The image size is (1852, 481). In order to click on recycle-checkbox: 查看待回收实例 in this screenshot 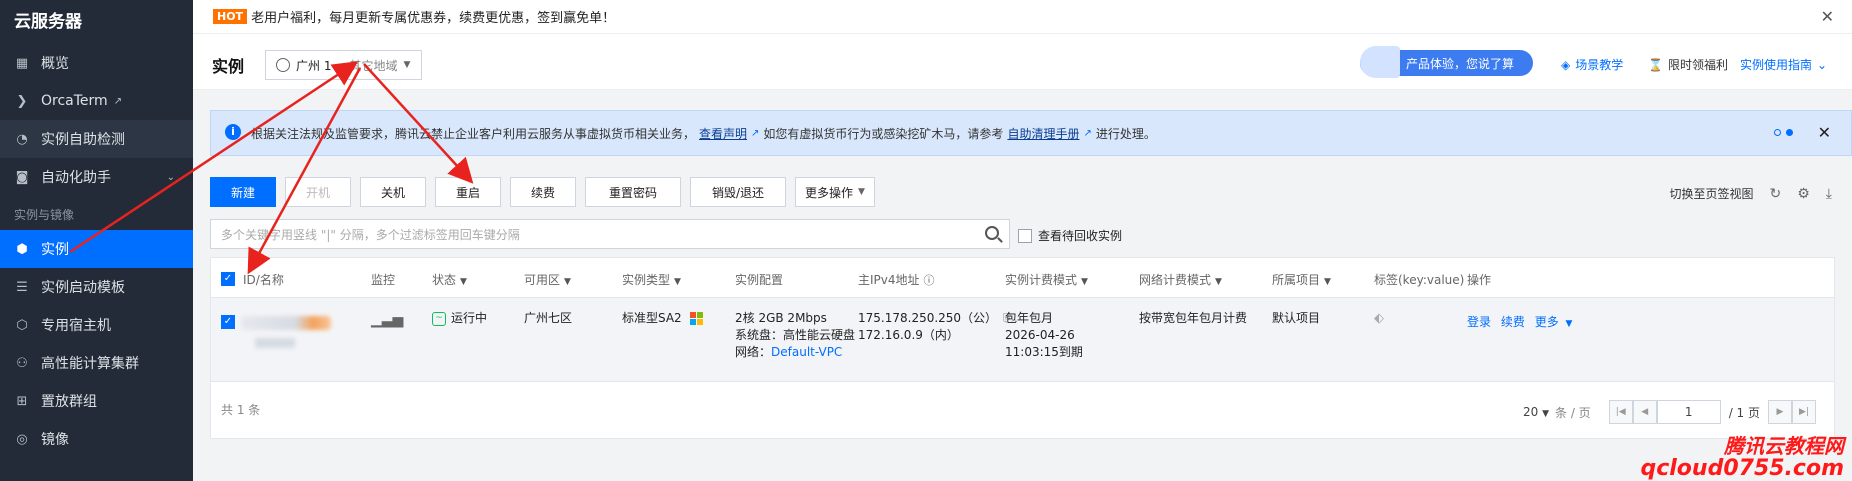, I will do `click(1070, 235)`.